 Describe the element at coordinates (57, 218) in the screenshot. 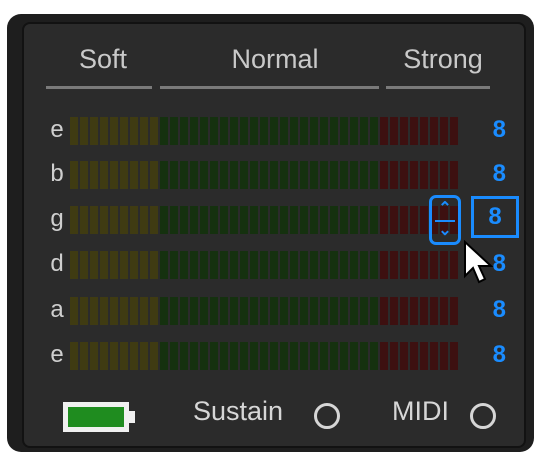

I see `string-label: g` at that location.